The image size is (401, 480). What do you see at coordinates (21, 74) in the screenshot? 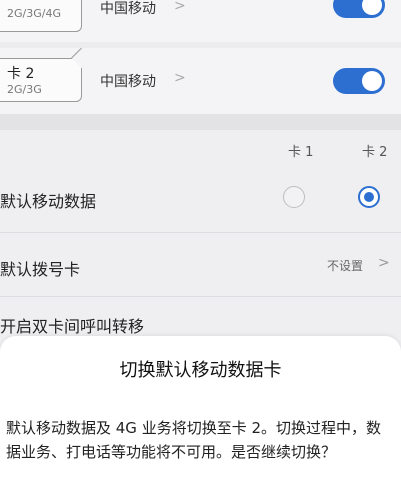
I see `sim-card-label: 卡 2` at bounding box center [21, 74].